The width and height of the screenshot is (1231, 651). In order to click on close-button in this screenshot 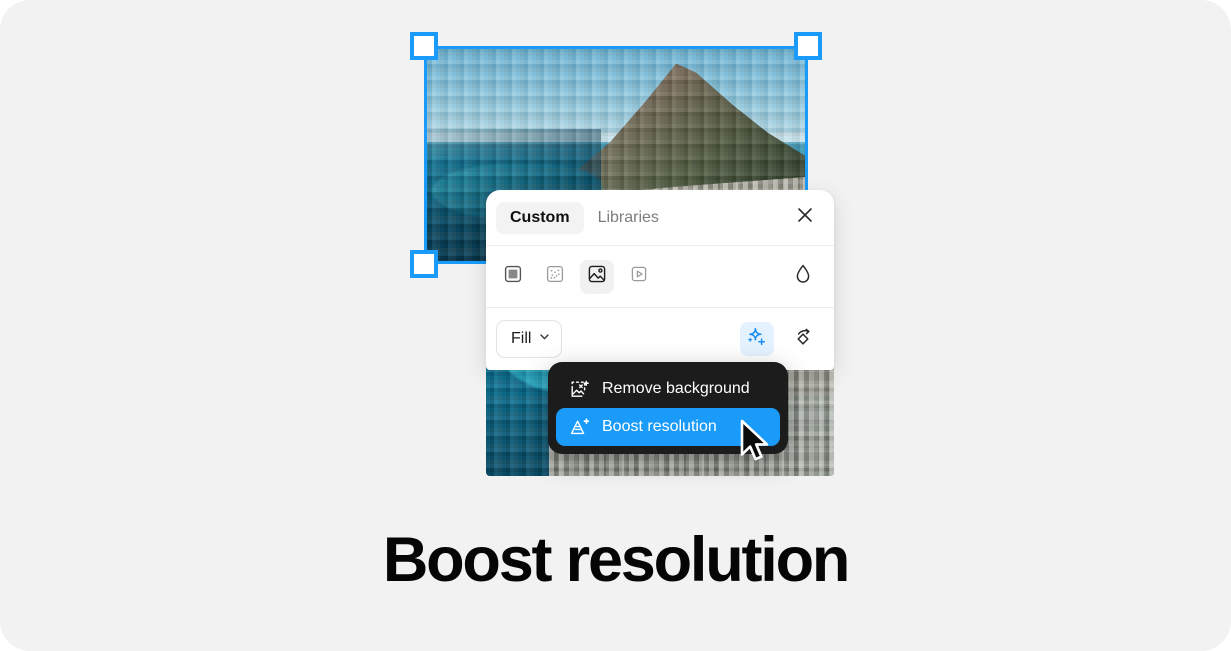, I will do `click(805, 218)`.